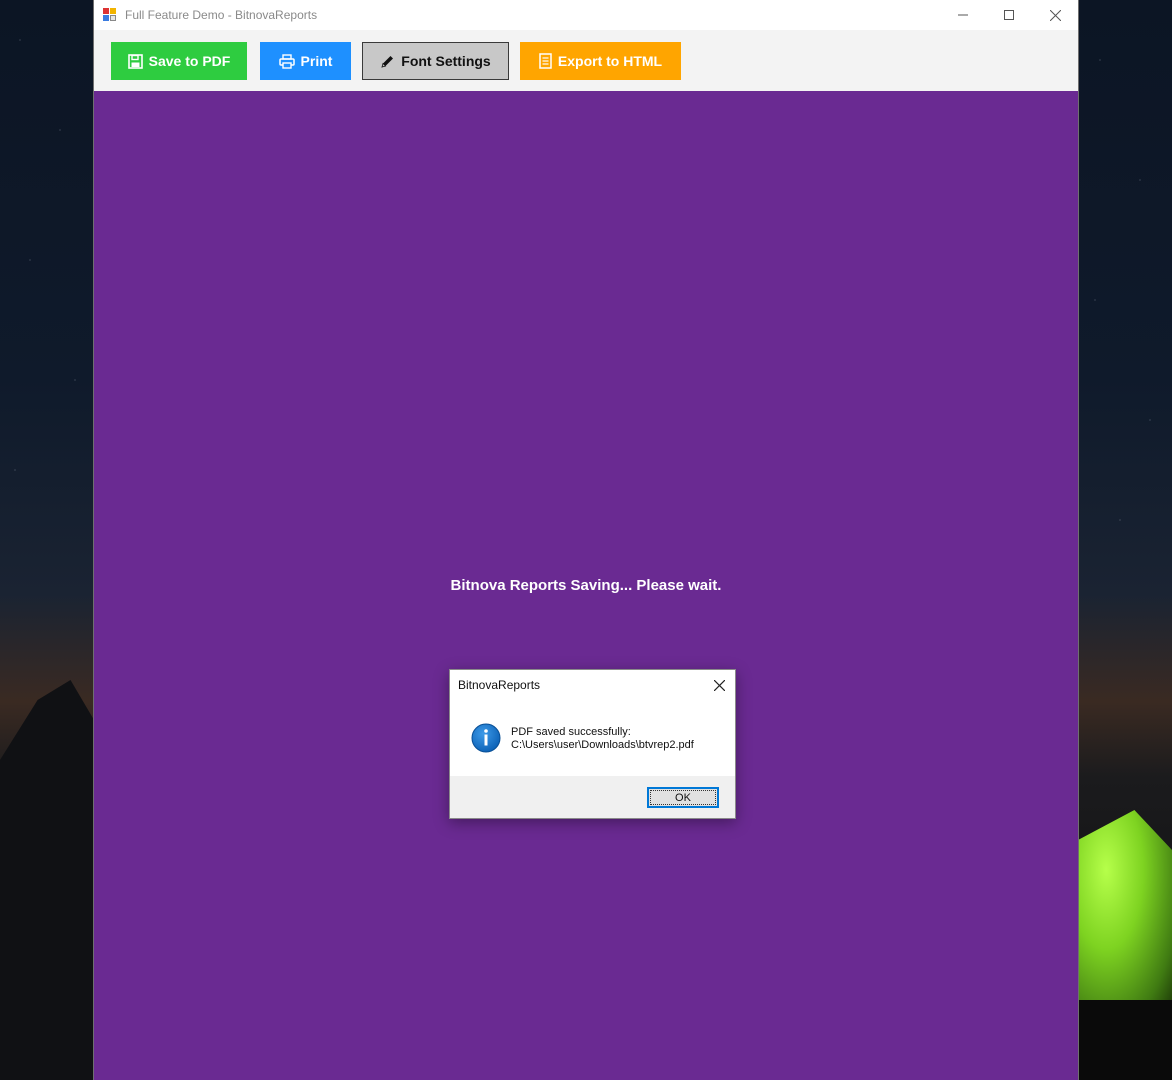 Image resolution: width=1172 pixels, height=1080 pixels. I want to click on saving-status-text: Bitnova Reports Saving... Please wait., so click(586, 585).